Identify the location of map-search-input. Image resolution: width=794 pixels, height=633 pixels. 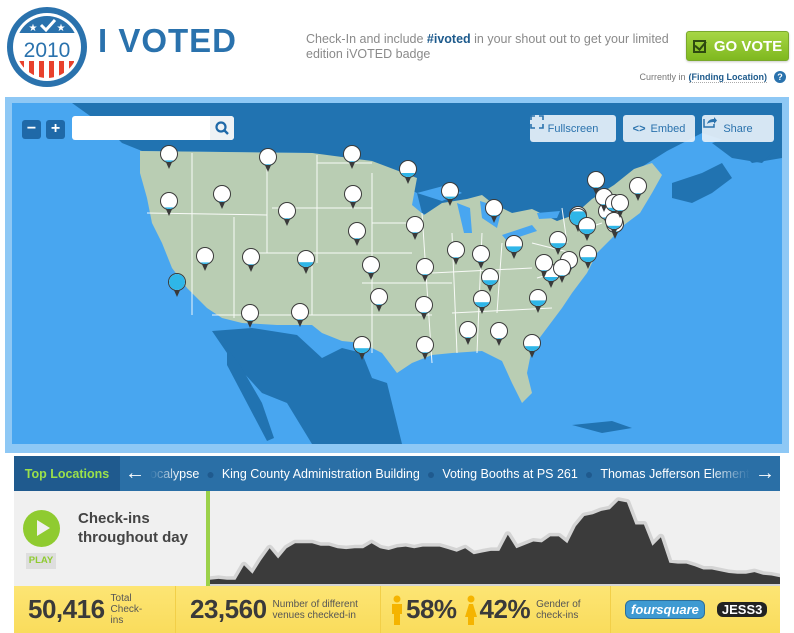
(140, 128).